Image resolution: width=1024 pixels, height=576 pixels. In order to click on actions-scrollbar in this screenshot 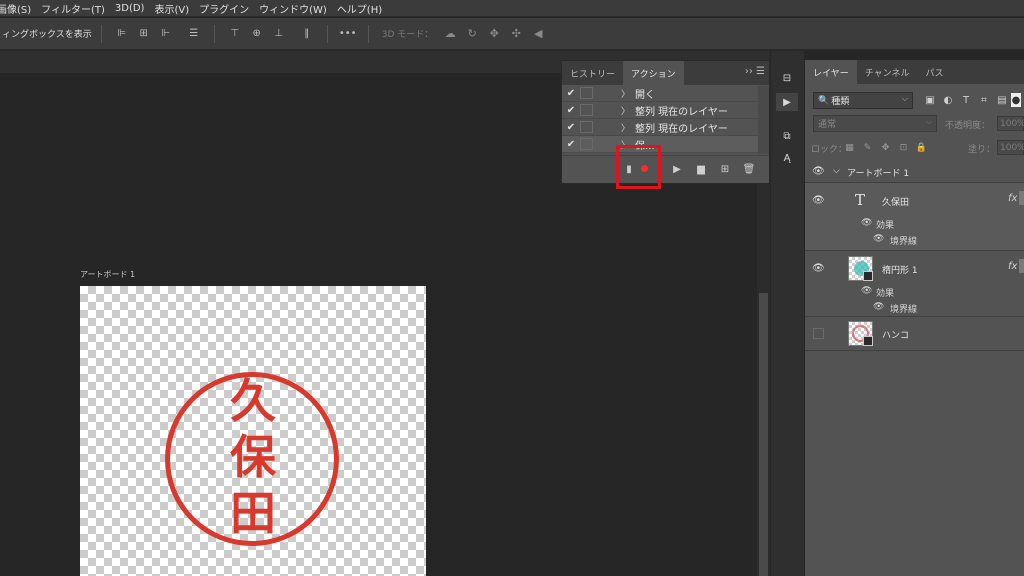, I will do `click(763, 120)`.